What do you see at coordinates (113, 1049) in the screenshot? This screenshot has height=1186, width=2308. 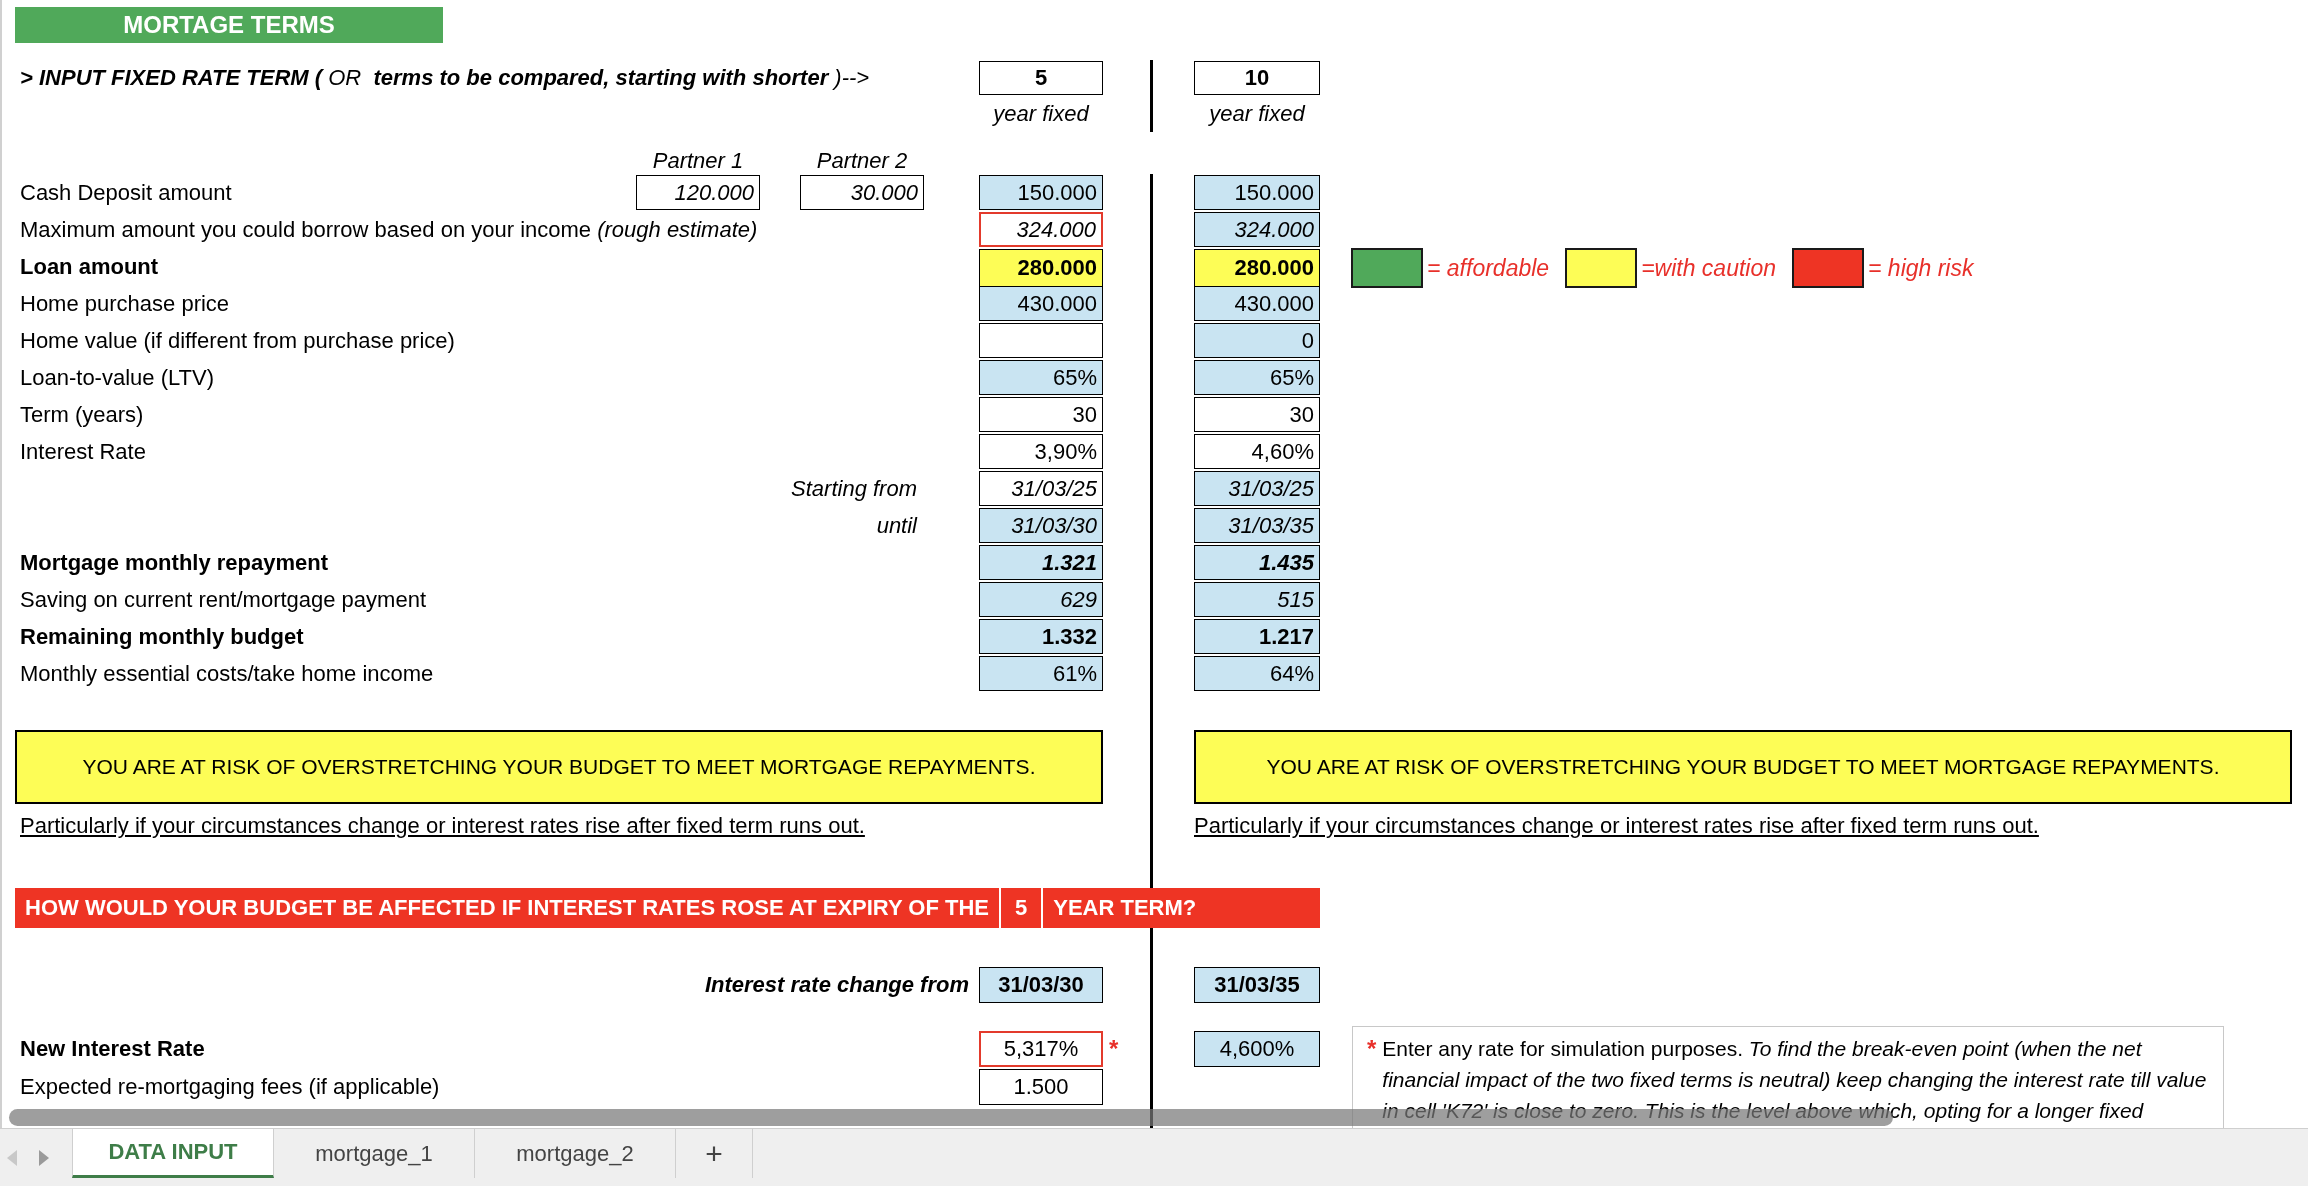 I see `row-label: New Interest Rate` at bounding box center [113, 1049].